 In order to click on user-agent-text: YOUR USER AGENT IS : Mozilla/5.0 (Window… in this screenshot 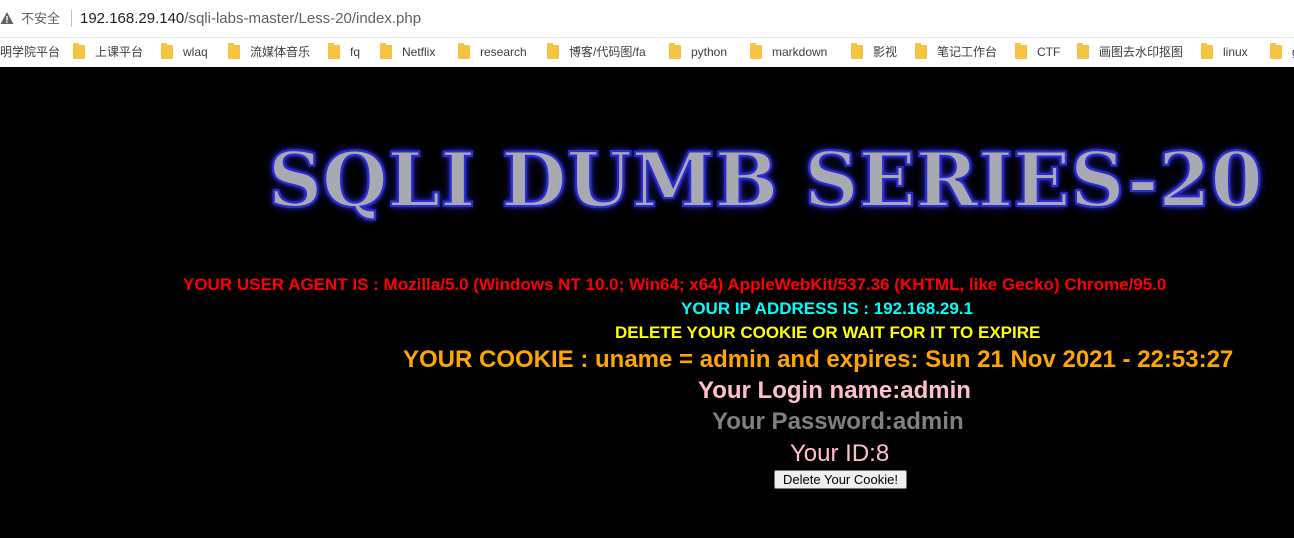, I will do `click(675, 284)`.